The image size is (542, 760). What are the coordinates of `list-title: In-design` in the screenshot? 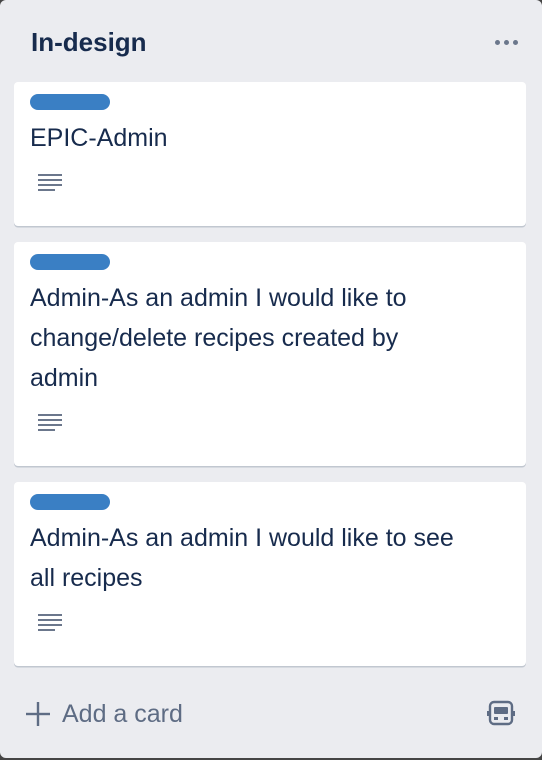 It's located at (89, 42).